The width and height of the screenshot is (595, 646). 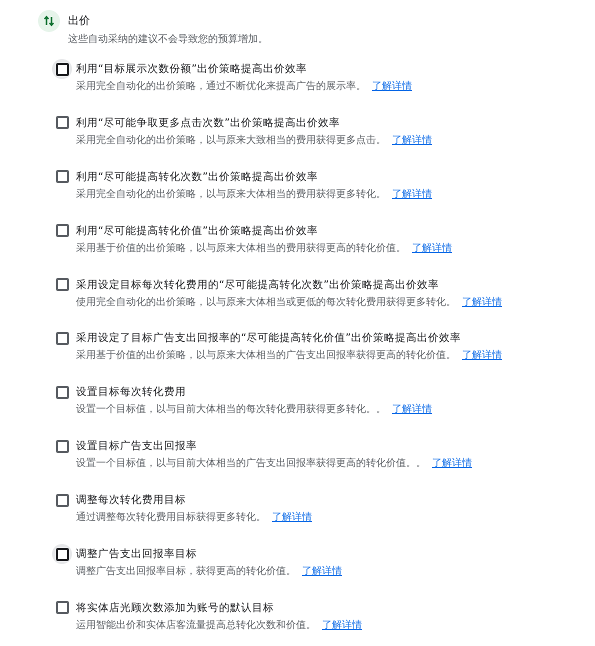 I want to click on item-description: 设置一个目标值，以与目前大体相当的每次转化费用获得更多转化。。, so click(x=231, y=410).